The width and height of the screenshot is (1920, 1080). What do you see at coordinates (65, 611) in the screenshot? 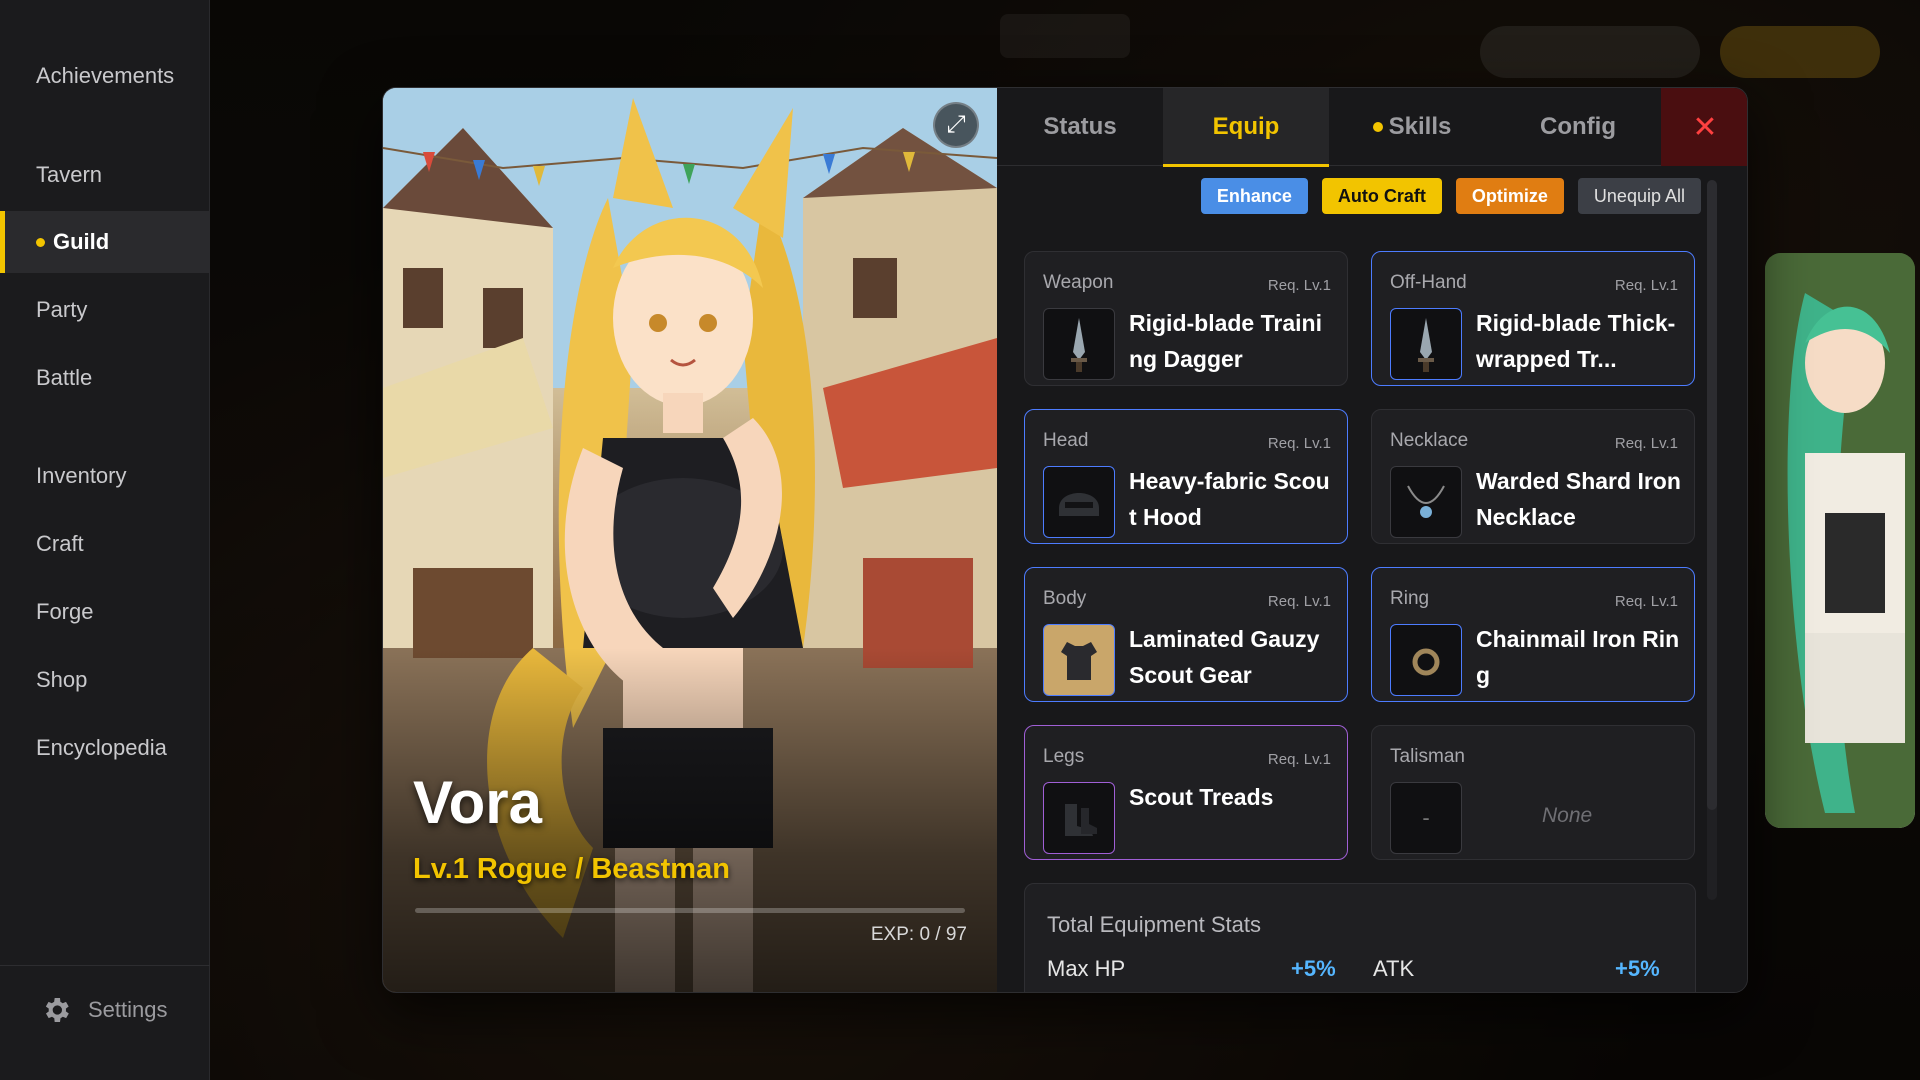
I see `sidebar-item-label: Forge` at bounding box center [65, 611].